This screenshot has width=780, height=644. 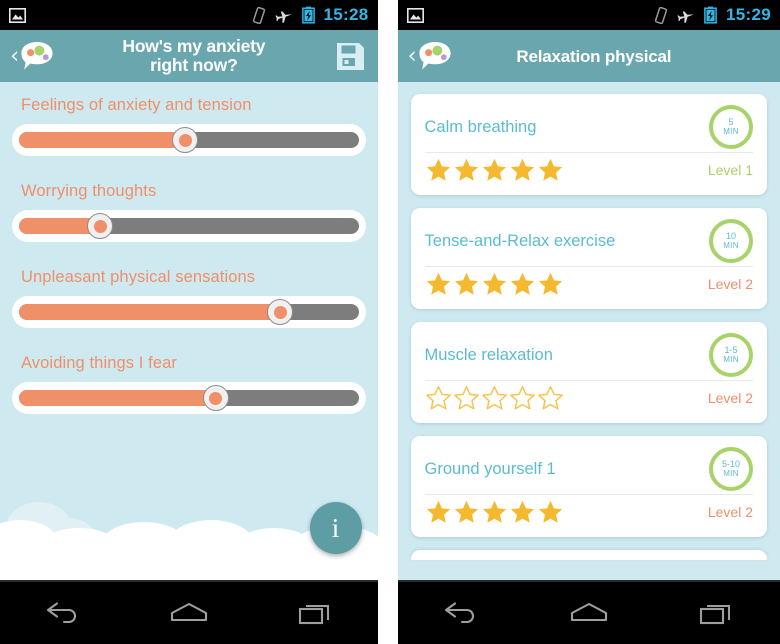 What do you see at coordinates (589, 355) in the screenshot?
I see `card-header: Muscle relaxation 1-5 MIN` at bounding box center [589, 355].